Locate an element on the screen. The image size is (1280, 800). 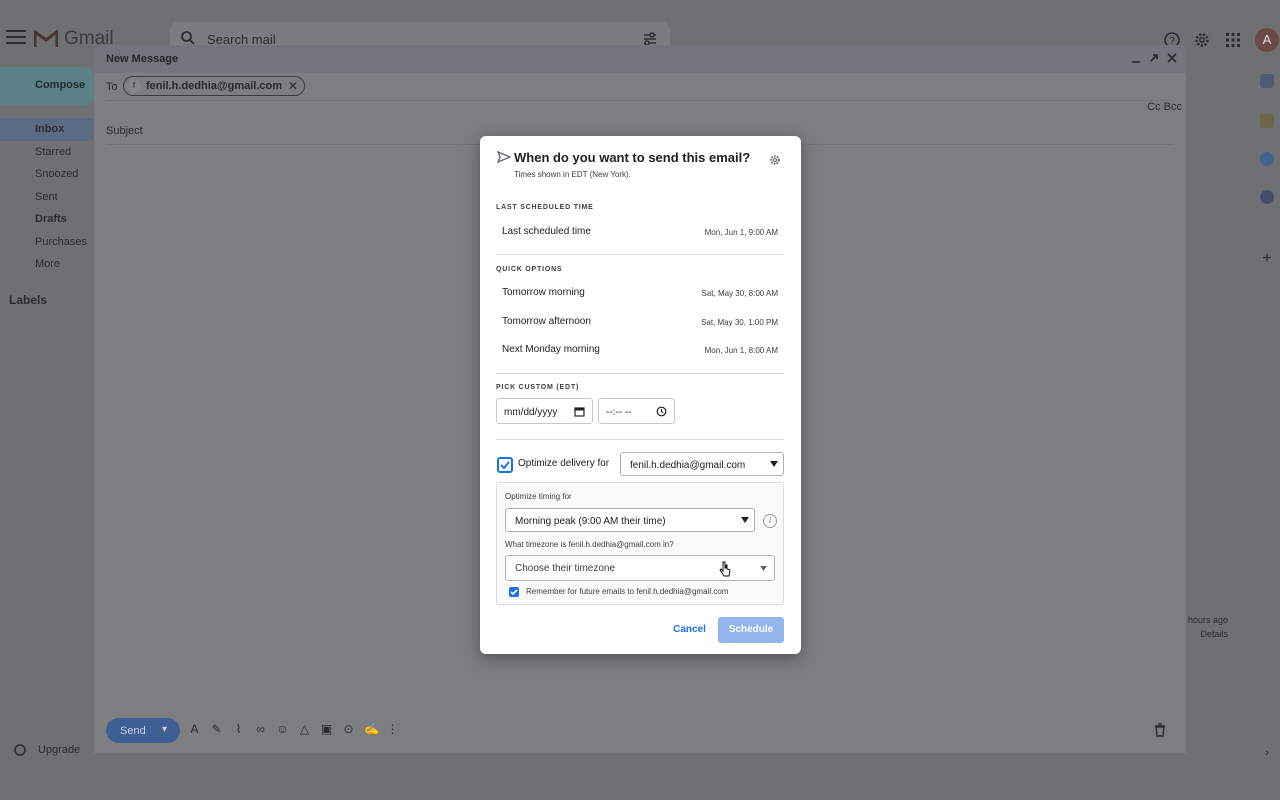
info-icon: i is located at coordinates (770, 521).